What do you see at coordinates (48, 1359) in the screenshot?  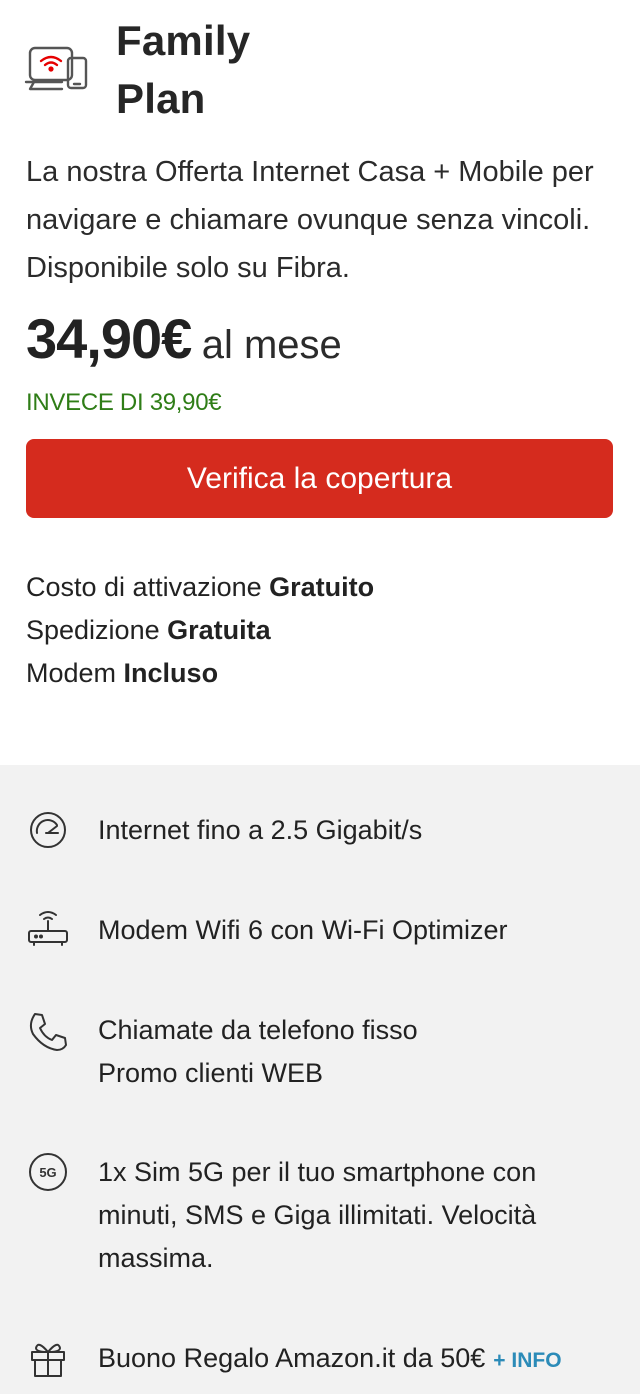 I see `gift-icon` at bounding box center [48, 1359].